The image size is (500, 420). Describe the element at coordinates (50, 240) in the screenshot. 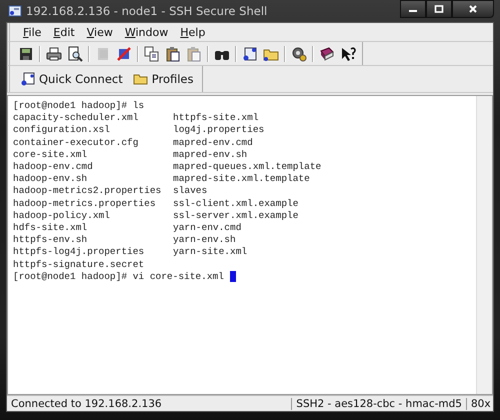

I see `terminal-text: httpfs-env.sh` at that location.